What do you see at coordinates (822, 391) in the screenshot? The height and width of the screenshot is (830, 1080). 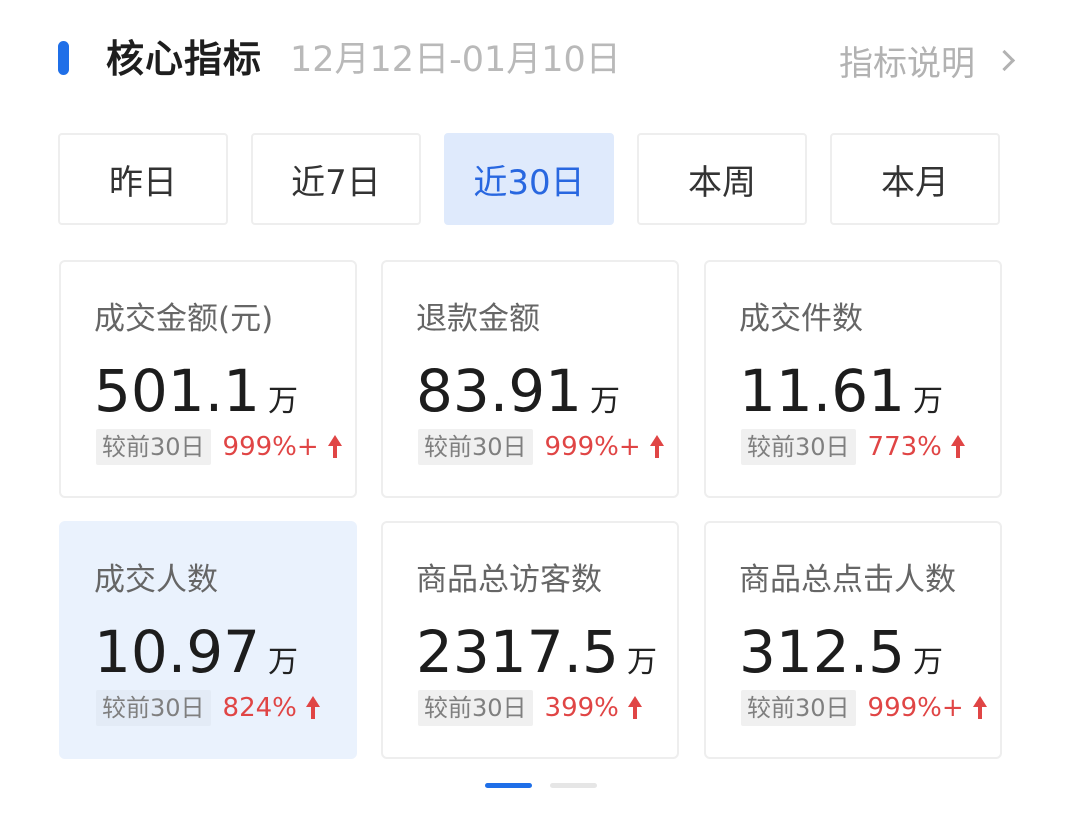 I see `metric-value: 11.61` at bounding box center [822, 391].